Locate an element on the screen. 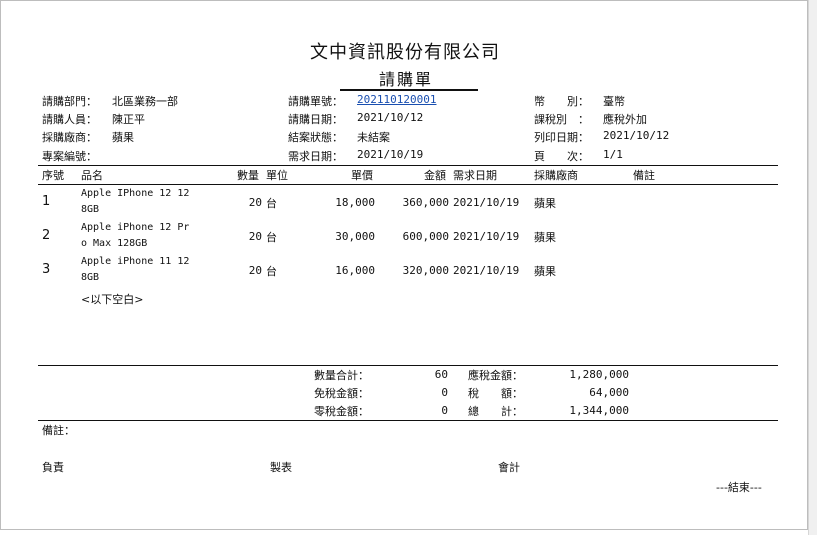  row-seq: 3 is located at coordinates (46, 269).